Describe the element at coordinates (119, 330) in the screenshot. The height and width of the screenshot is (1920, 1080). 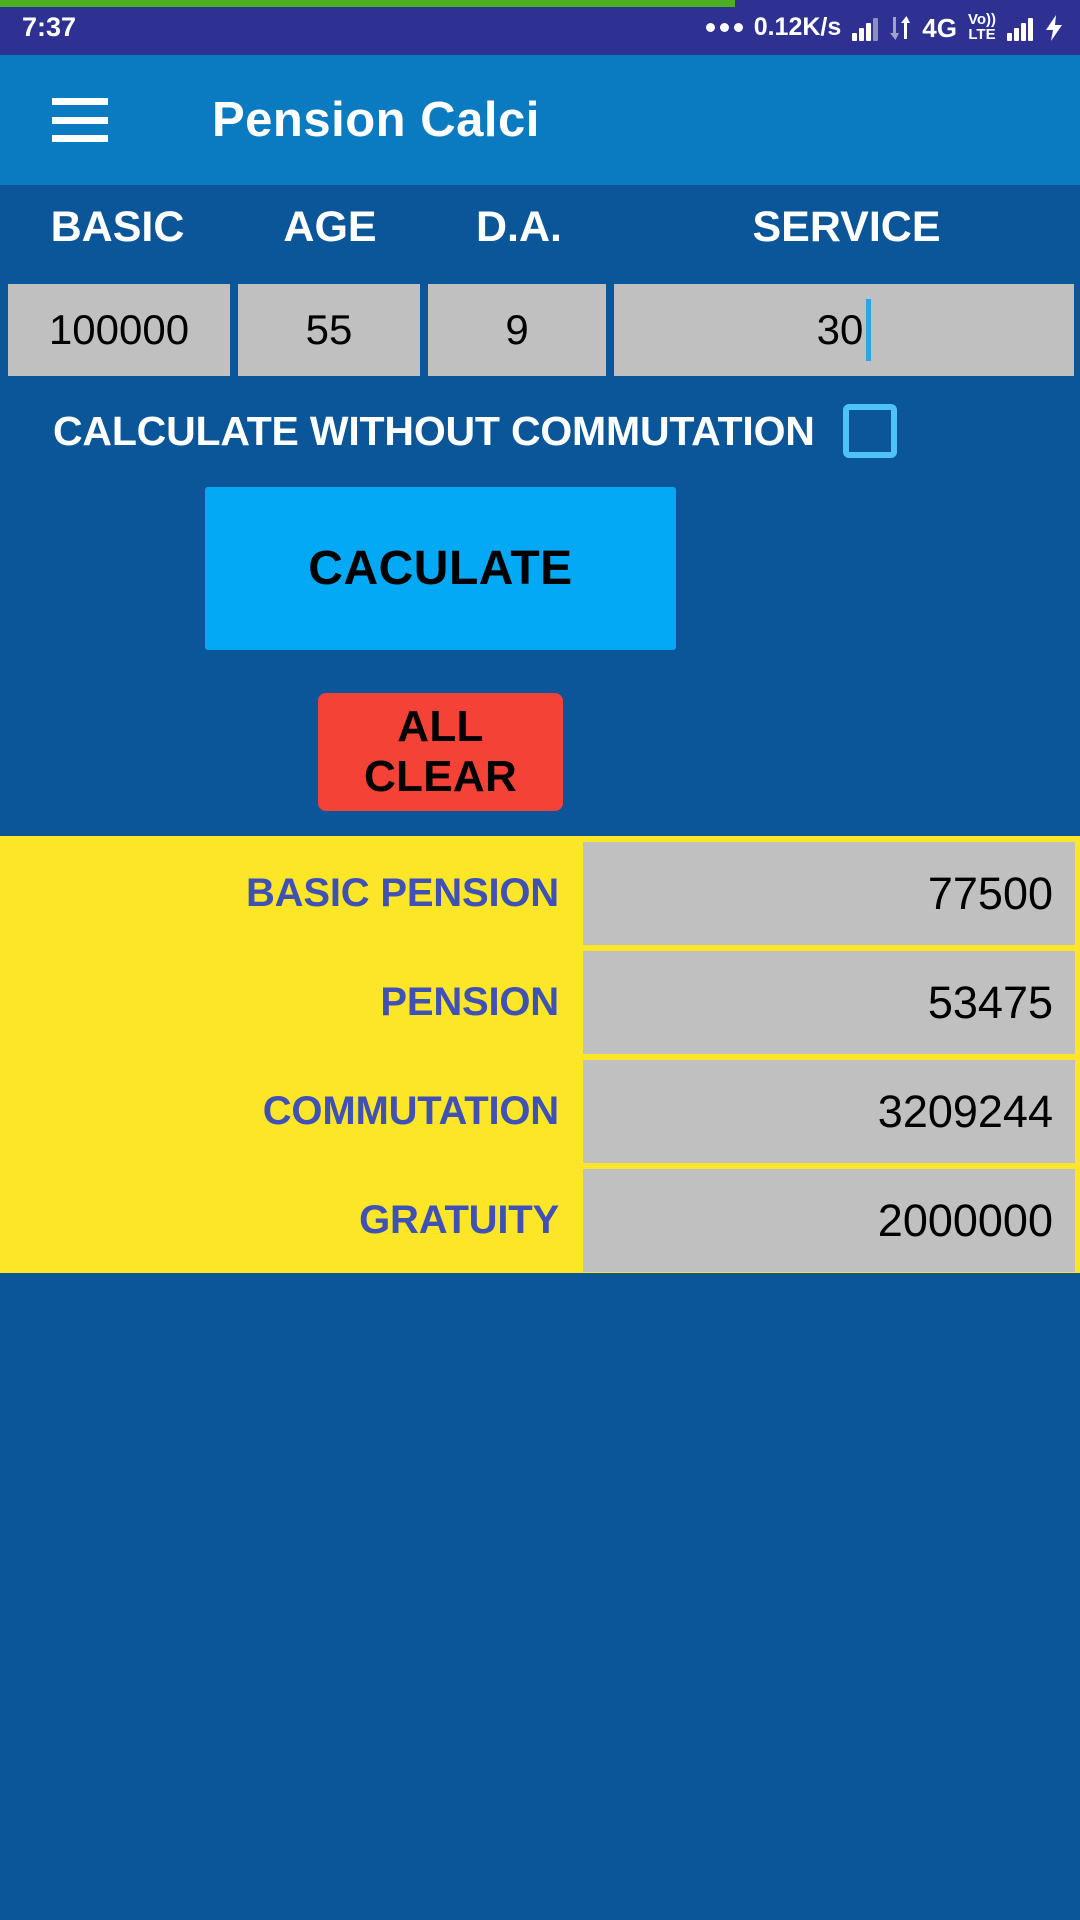
I see `basic-input` at that location.